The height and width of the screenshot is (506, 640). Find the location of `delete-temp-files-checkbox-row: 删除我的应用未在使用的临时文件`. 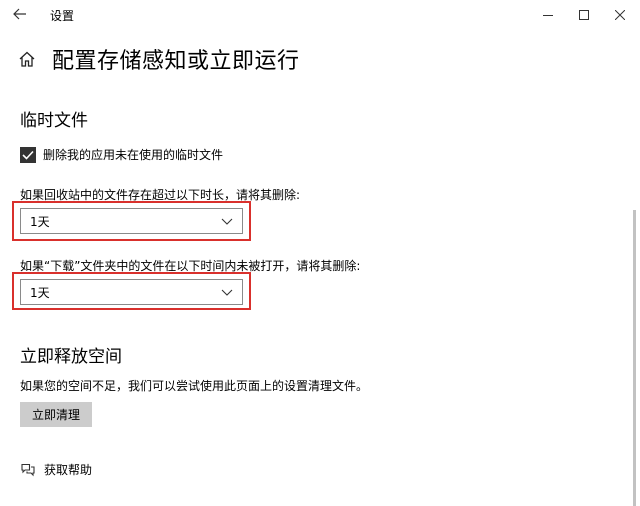

delete-temp-files-checkbox-row: 删除我的应用未在使用的临时文件 is located at coordinates (121, 154).